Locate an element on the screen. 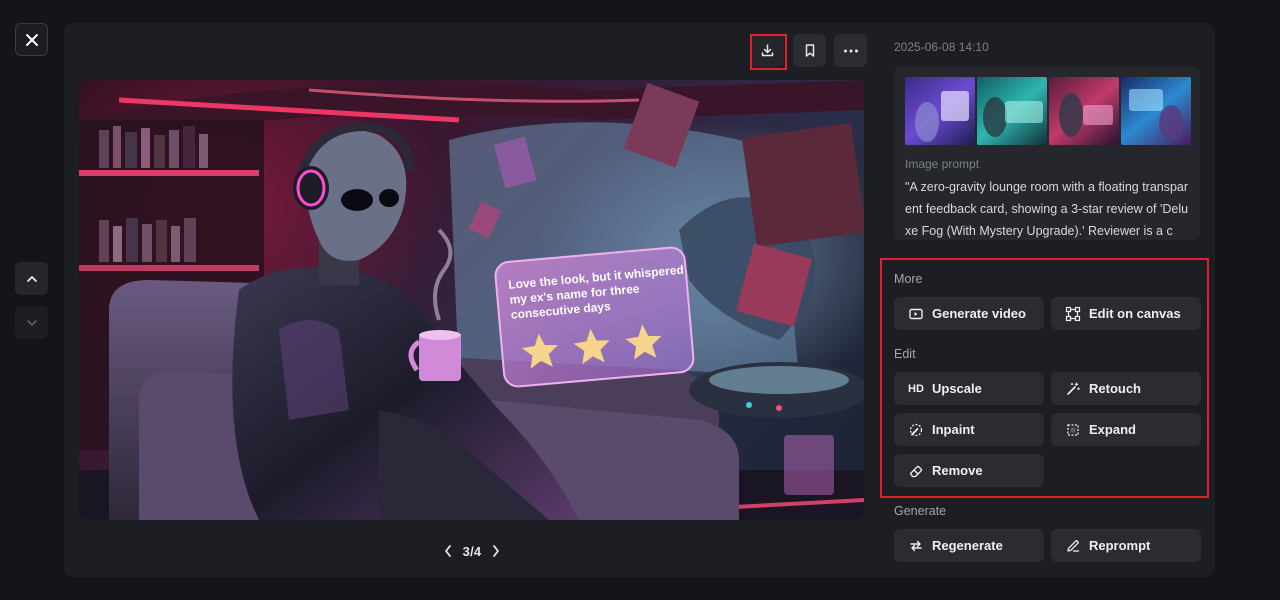 The image size is (1280, 600). inpaint-button: Inpaint is located at coordinates (969, 429).